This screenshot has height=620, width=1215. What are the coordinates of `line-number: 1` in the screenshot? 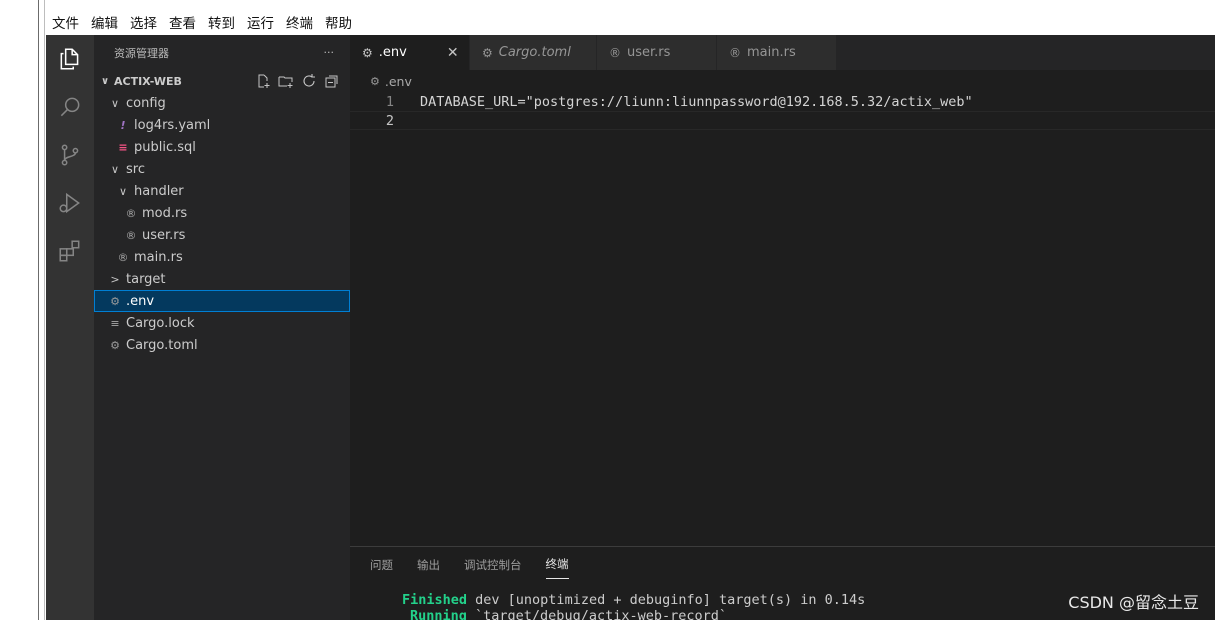 It's located at (389, 101).